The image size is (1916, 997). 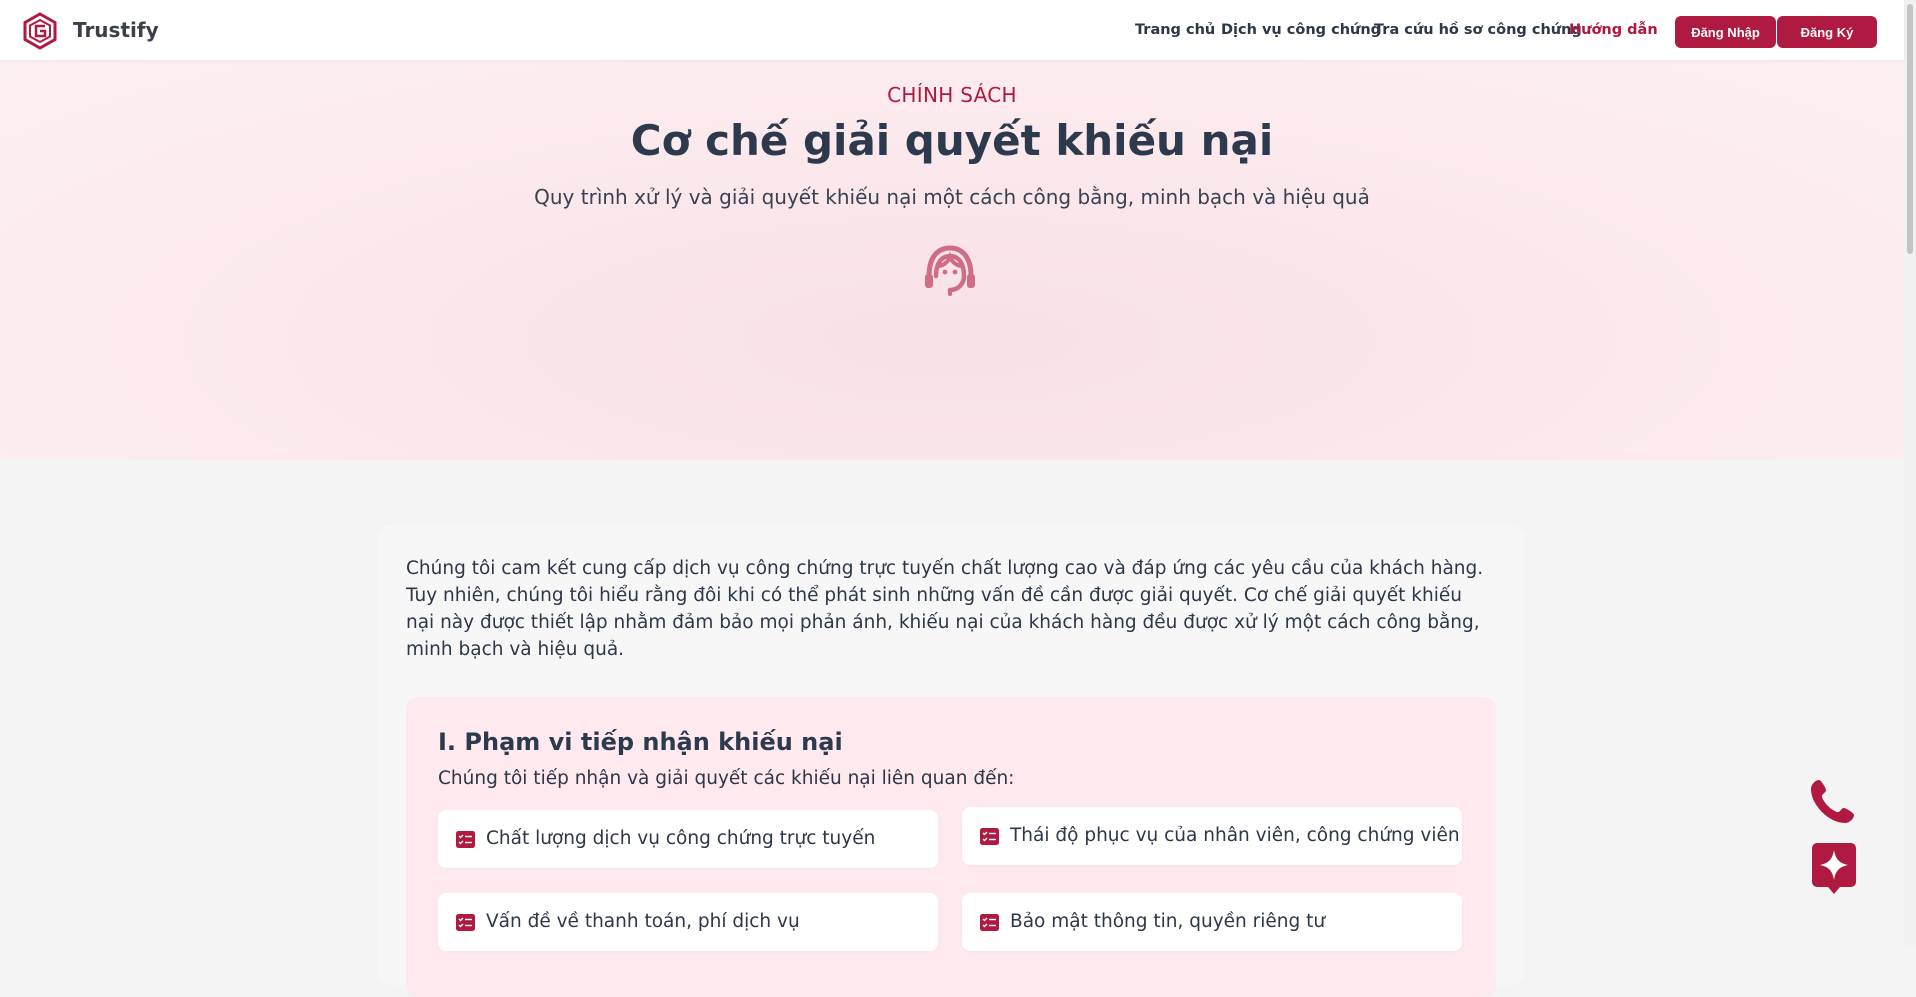 What do you see at coordinates (1910, 129) in the screenshot?
I see `scrollbar-thumb` at bounding box center [1910, 129].